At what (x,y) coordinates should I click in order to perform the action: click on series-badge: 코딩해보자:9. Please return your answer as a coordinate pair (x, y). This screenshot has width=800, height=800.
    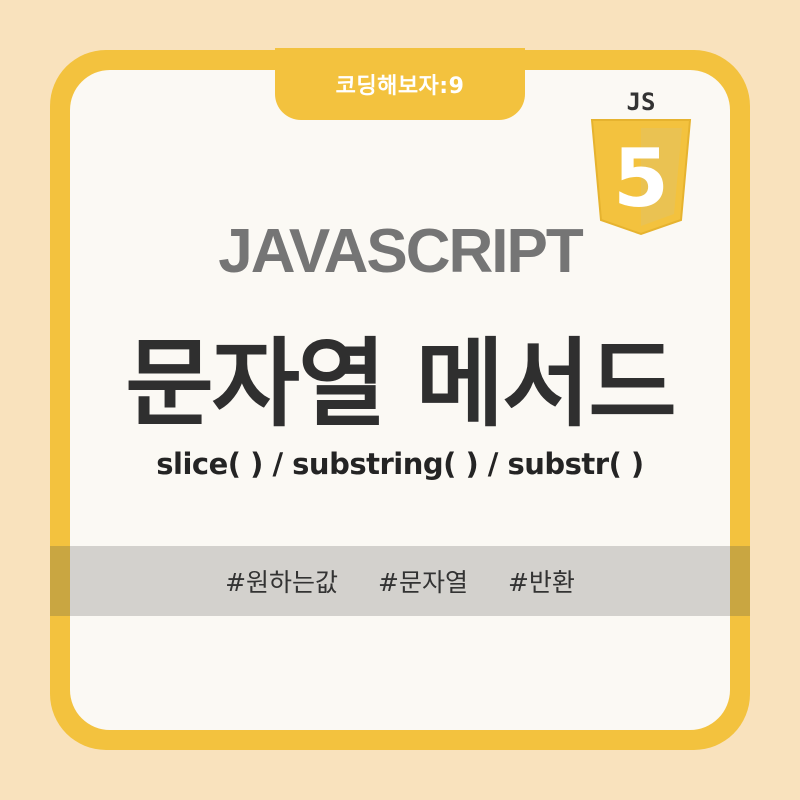
    Looking at the image, I should click on (400, 84).